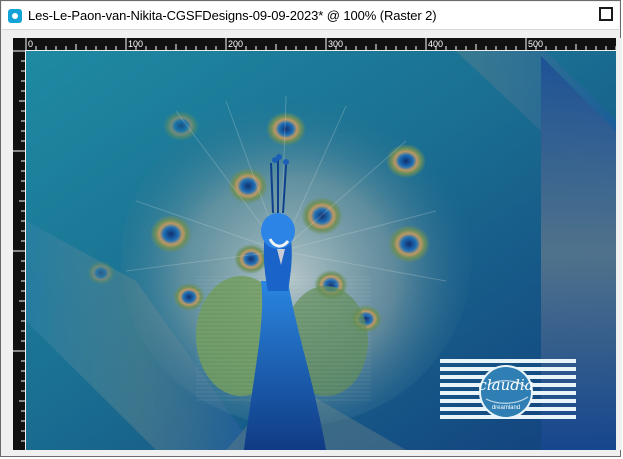 Image resolution: width=623 pixels, height=459 pixels. I want to click on ruler-label-0: 0, so click(30, 44).